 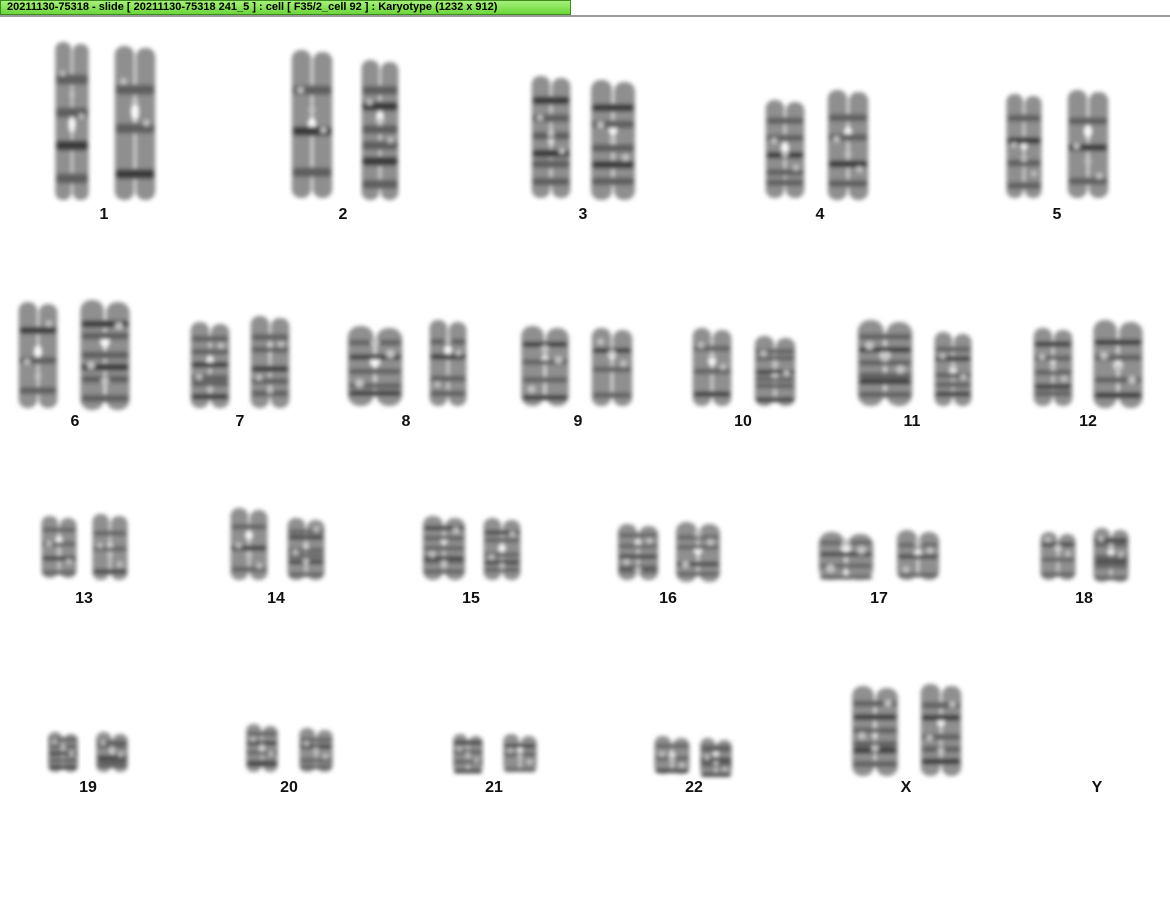 What do you see at coordinates (75, 421) in the screenshot?
I see `chromosome-label: 6` at bounding box center [75, 421].